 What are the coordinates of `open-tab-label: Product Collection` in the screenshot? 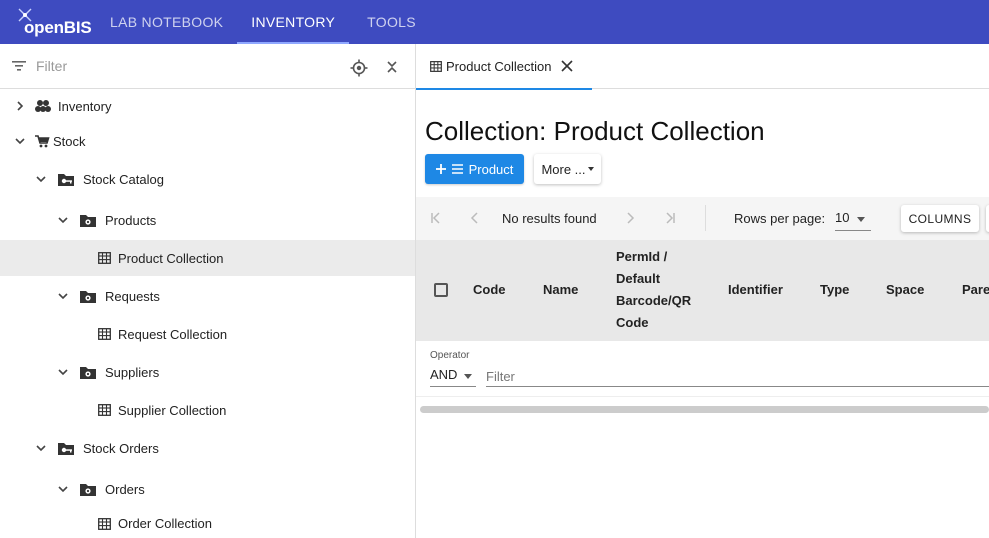 It's located at (499, 66).